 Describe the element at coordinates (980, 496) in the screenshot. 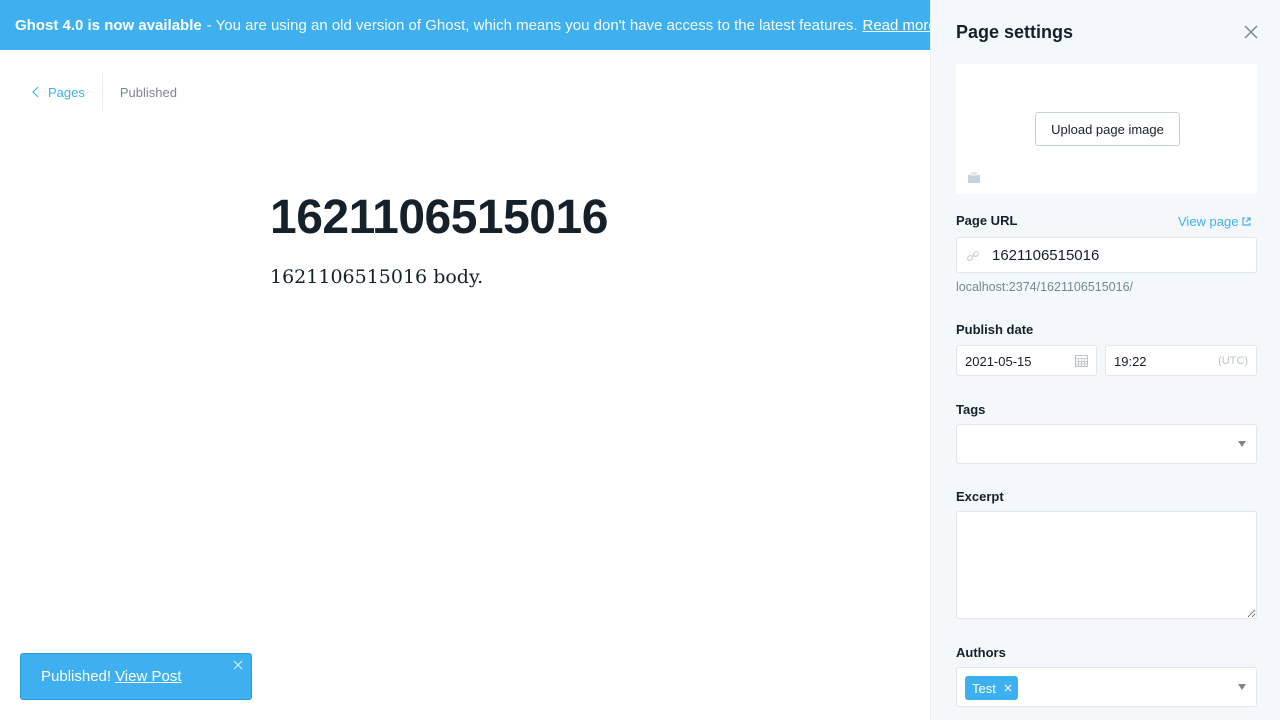

I see `excerpt-label: Excerpt` at that location.